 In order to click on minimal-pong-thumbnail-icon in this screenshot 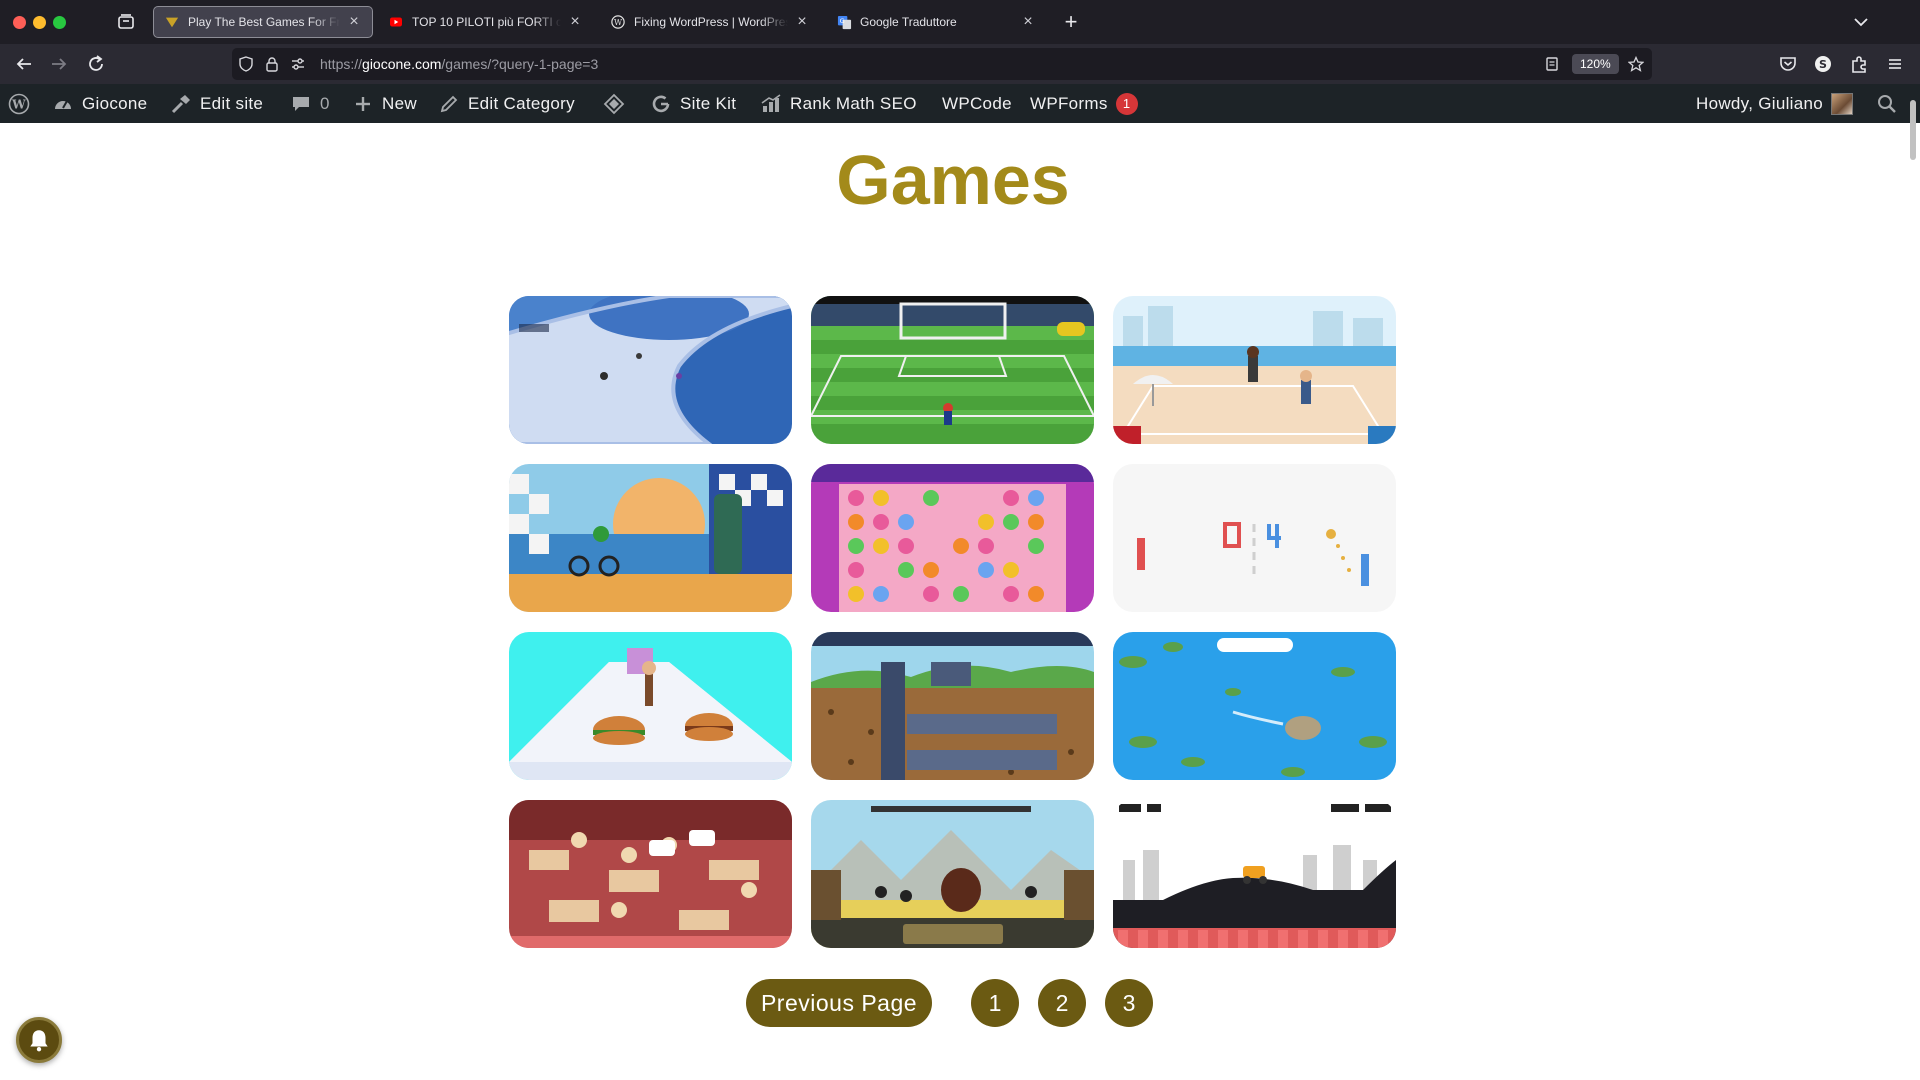, I will do `click(1254, 538)`.